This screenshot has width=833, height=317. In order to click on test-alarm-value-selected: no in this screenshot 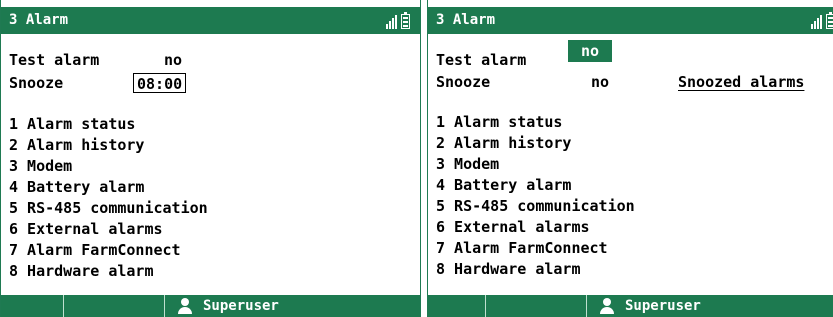, I will do `click(590, 51)`.